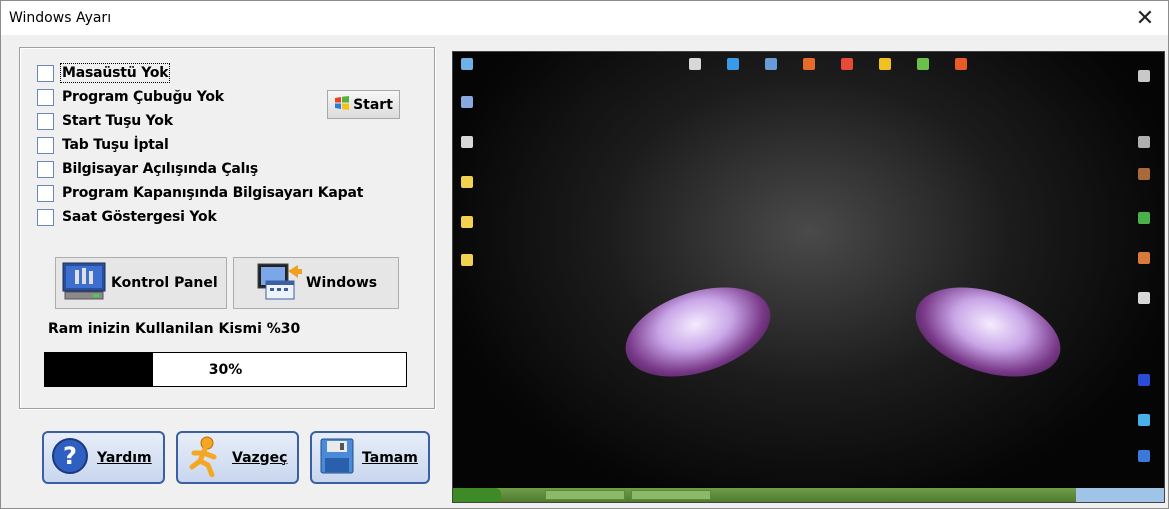 The image size is (1169, 509). Describe the element at coordinates (260, 457) in the screenshot. I see `cancel-label: Vazgeç` at that location.